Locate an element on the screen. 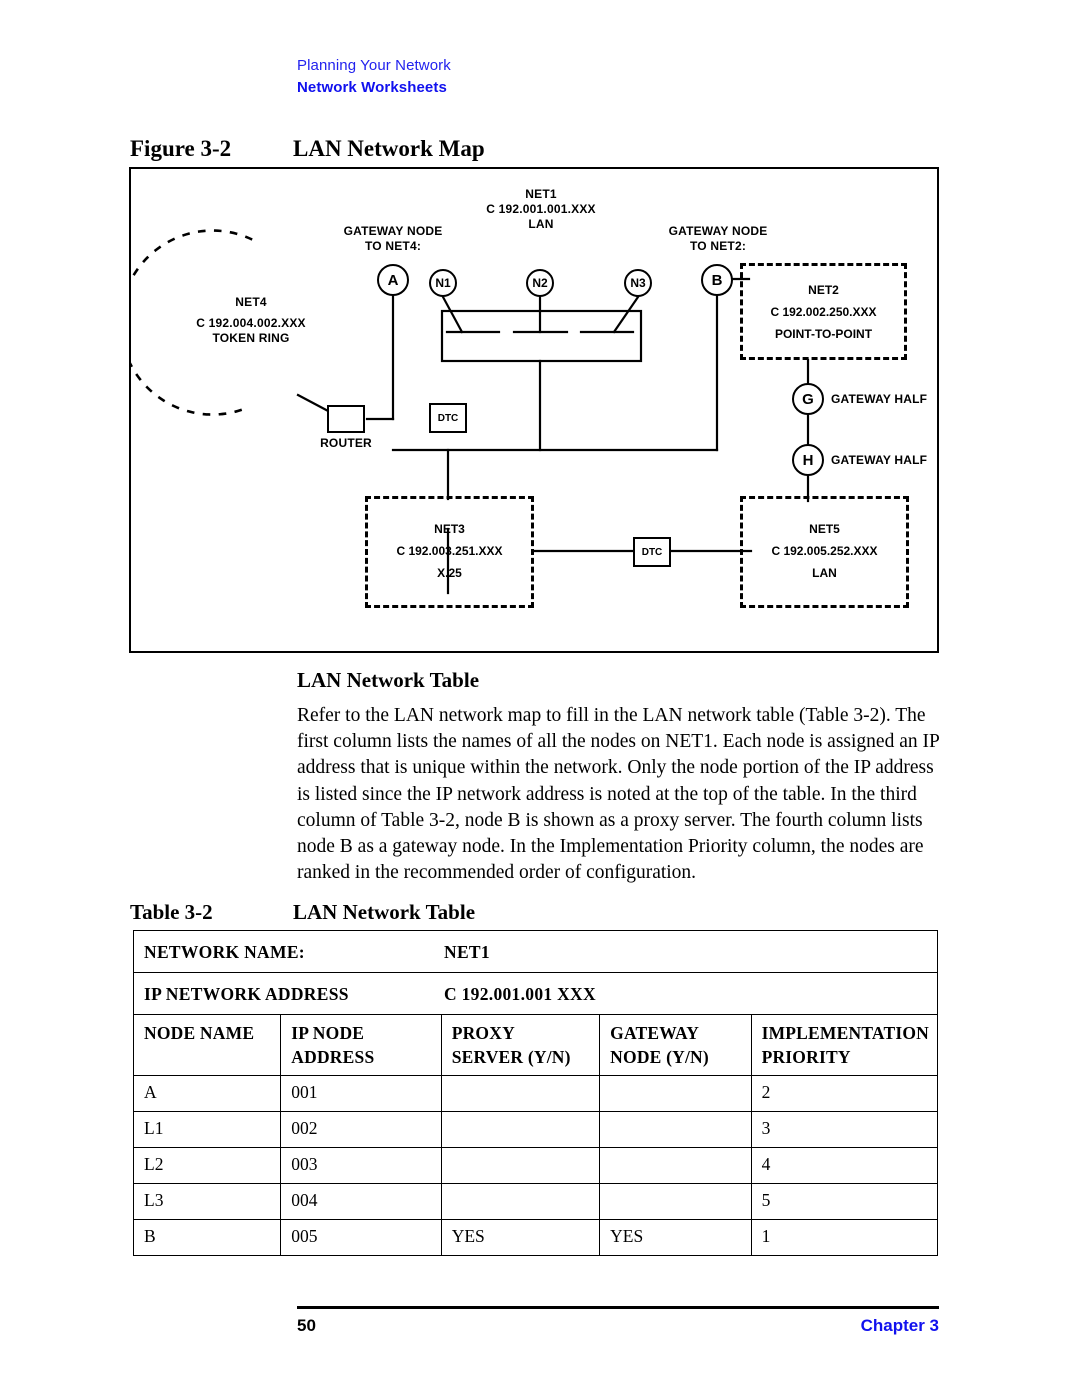 The image size is (1080, 1397). gateway-node-to-net4-label: GATEWAY NODE TO NET4: is located at coordinates (393, 239).